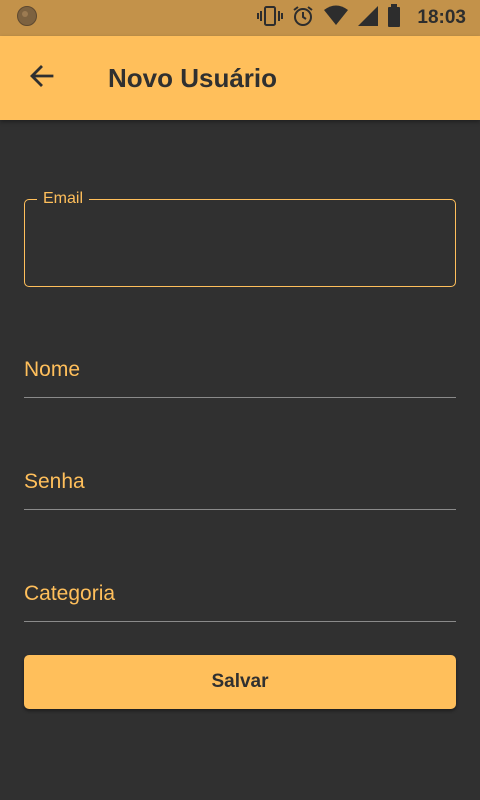  I want to click on email-input, so click(240, 246).